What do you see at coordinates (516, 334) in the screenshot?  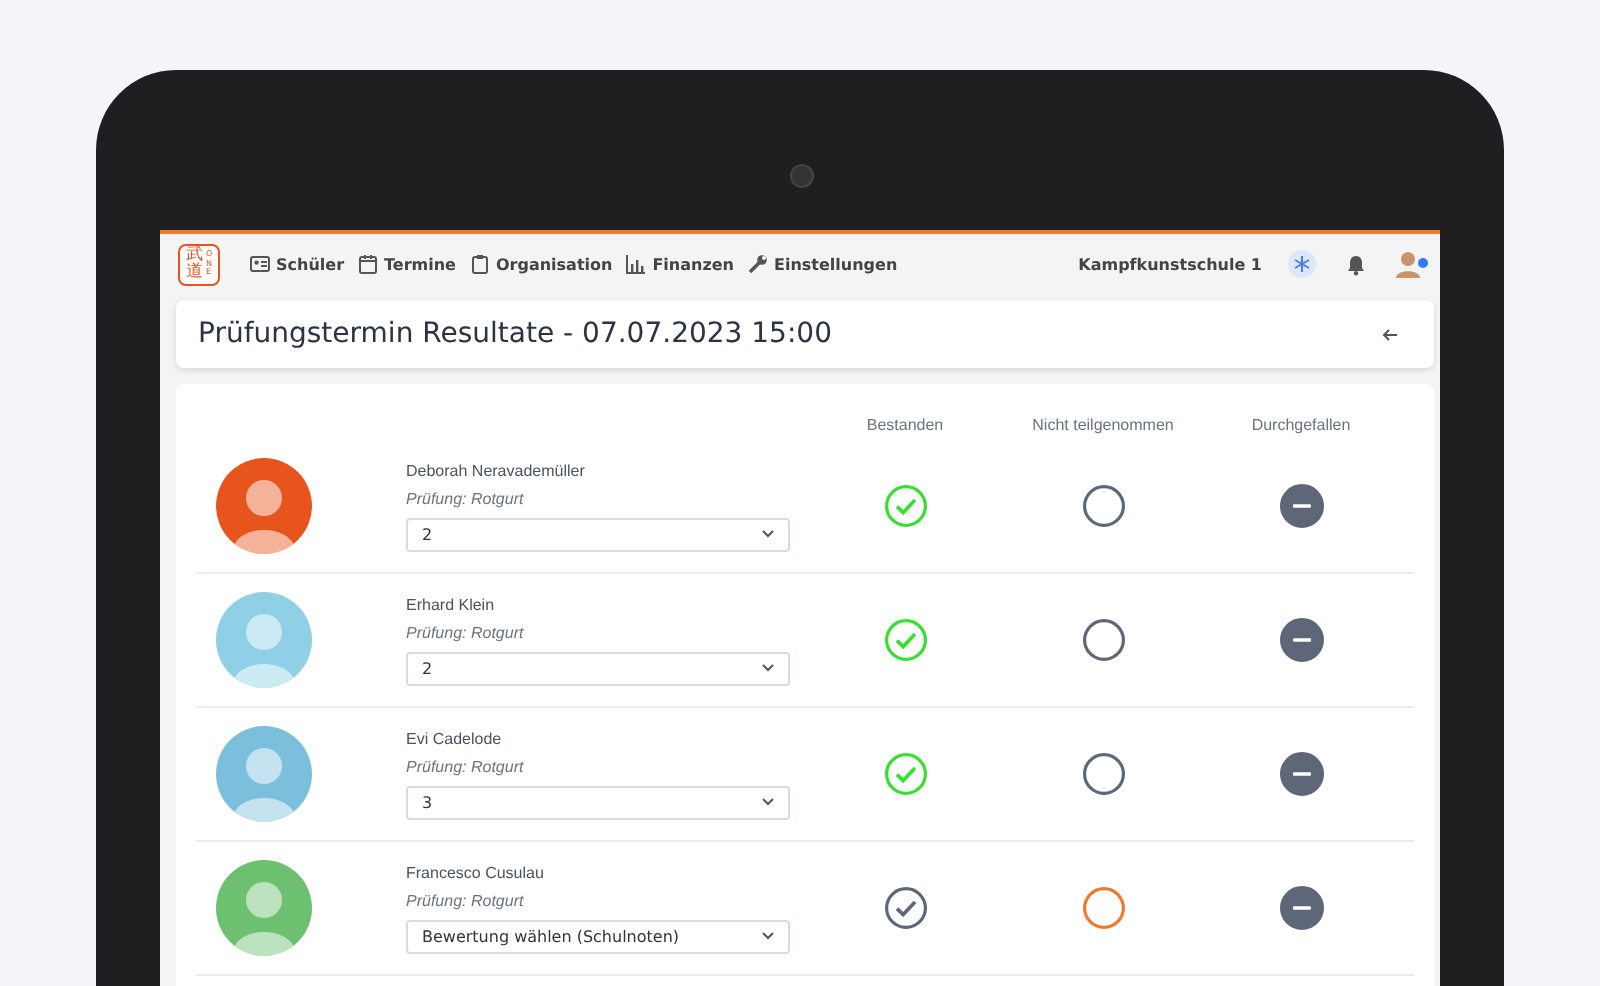 I see `page-title: Prüfungstermin Resultate - 07.07.2023 15:00` at bounding box center [516, 334].